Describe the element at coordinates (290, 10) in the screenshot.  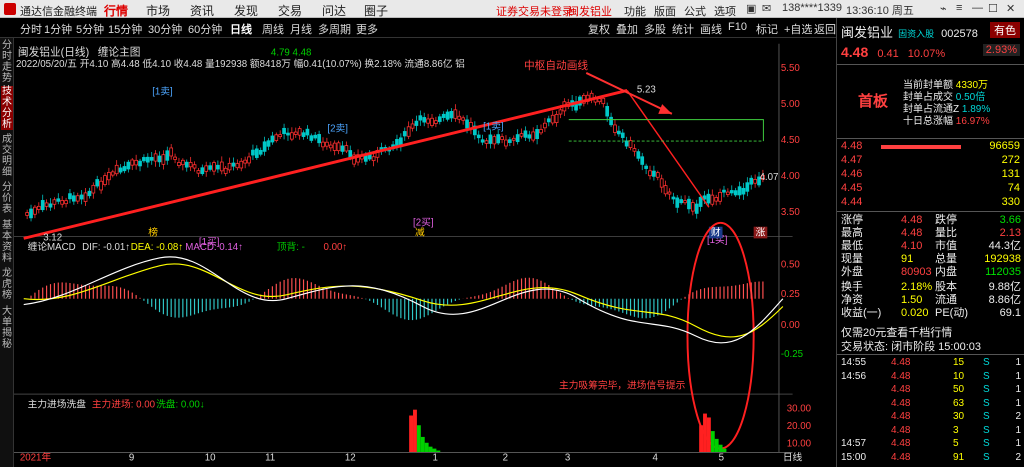
I see `menu-trade: 交易` at that location.